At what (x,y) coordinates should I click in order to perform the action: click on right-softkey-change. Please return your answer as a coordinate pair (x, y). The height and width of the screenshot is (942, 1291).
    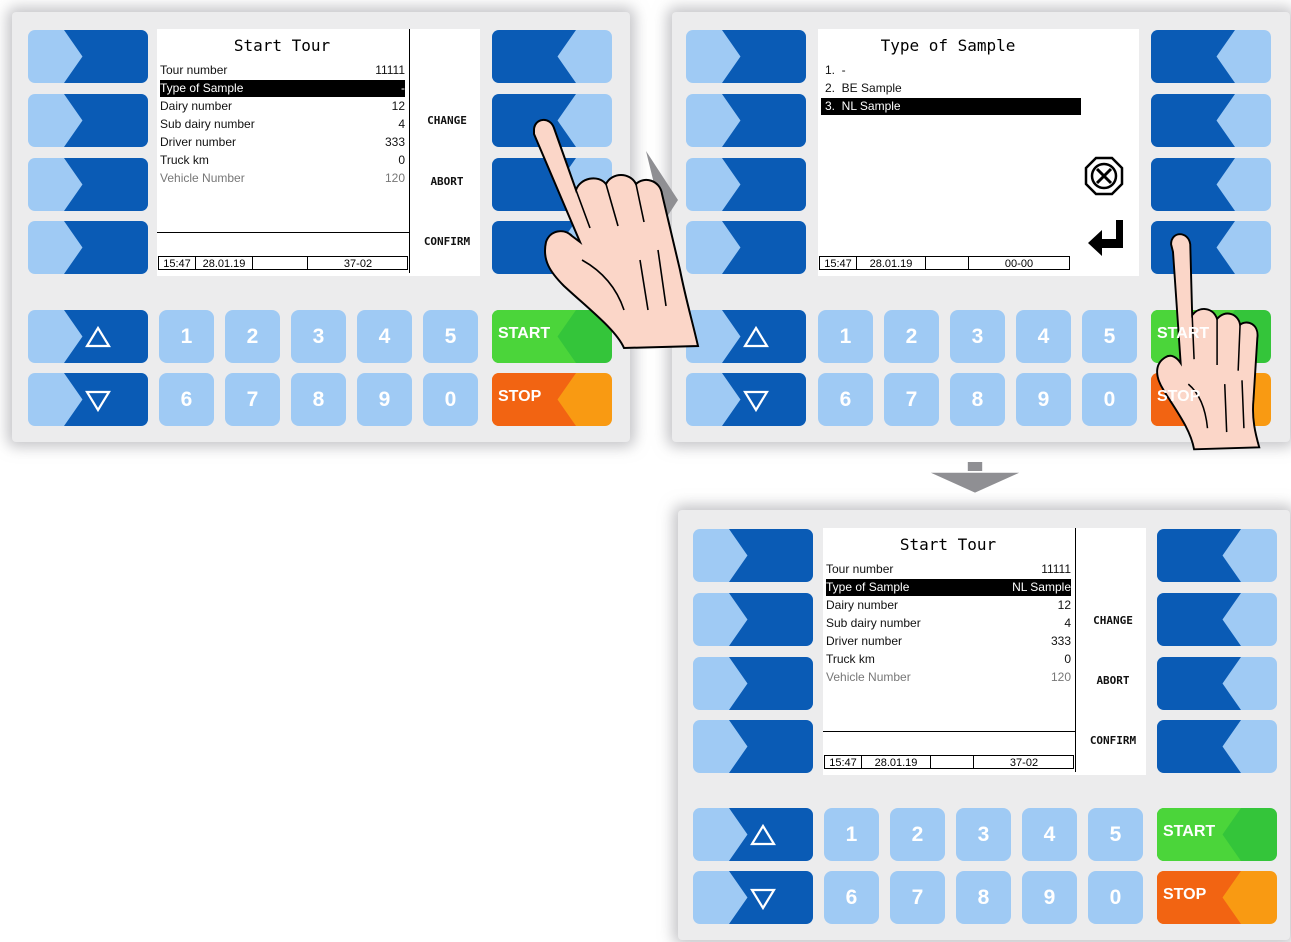
    Looking at the image, I should click on (1217, 619).